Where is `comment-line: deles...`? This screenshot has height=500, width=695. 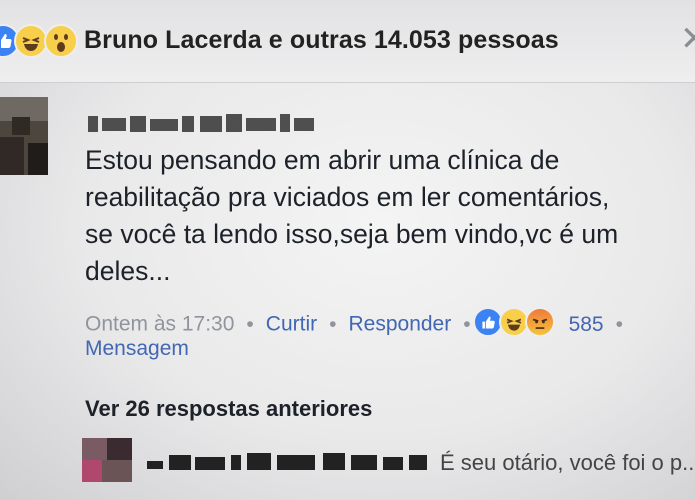 comment-line: deles... is located at coordinates (128, 271).